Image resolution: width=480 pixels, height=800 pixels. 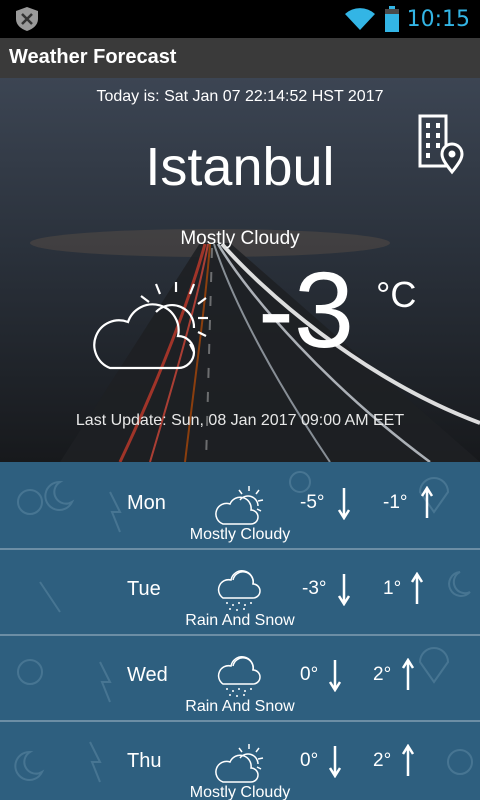 I want to click on status-bar: 10:15, so click(x=240, y=19).